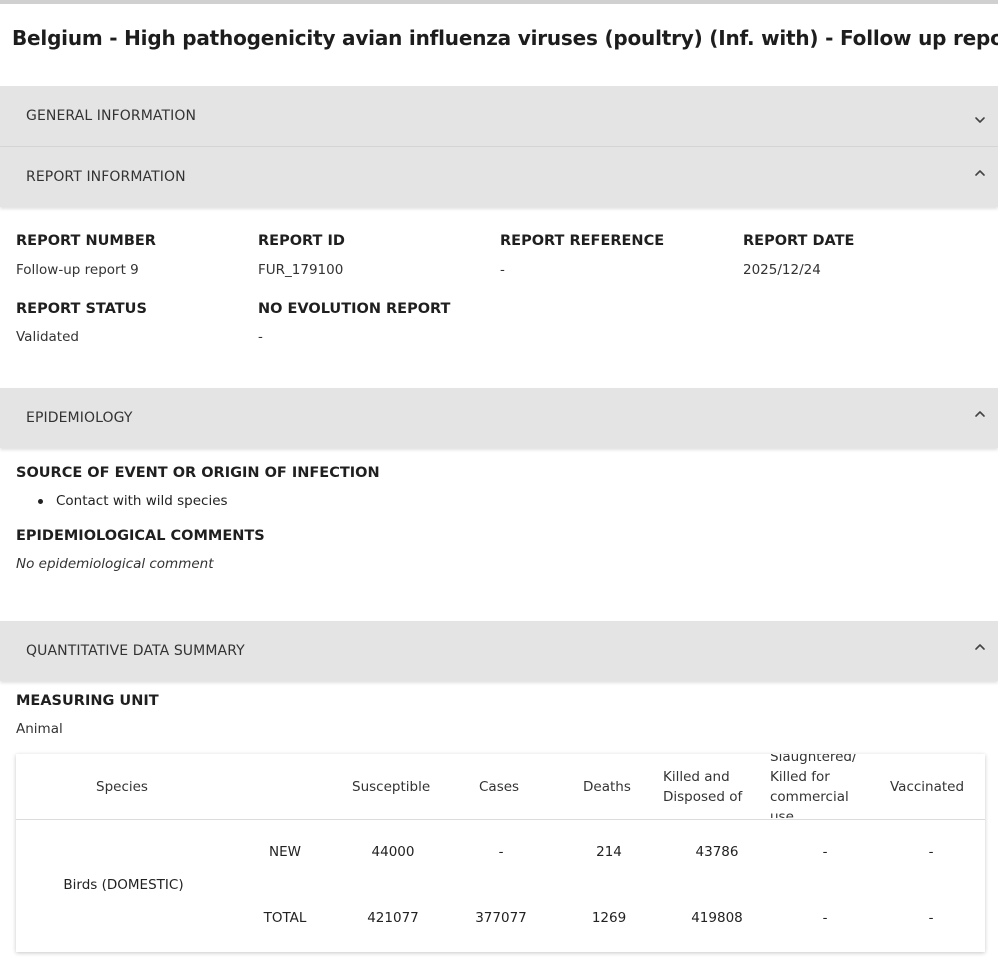 The image size is (998, 957). What do you see at coordinates (502, 270) in the screenshot?
I see `report-reference-value: -` at bounding box center [502, 270].